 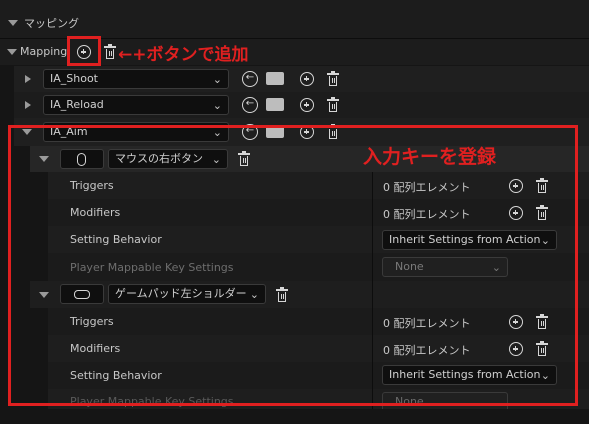 What do you see at coordinates (44, 51) in the screenshot?
I see `mapping-label: Mapping` at bounding box center [44, 51].